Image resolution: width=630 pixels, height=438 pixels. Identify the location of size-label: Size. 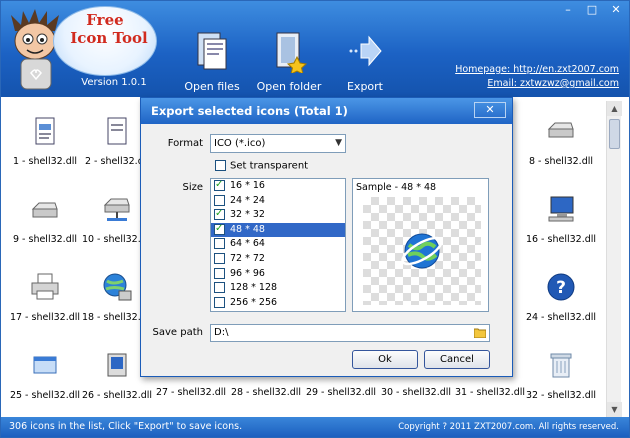
(192, 187).